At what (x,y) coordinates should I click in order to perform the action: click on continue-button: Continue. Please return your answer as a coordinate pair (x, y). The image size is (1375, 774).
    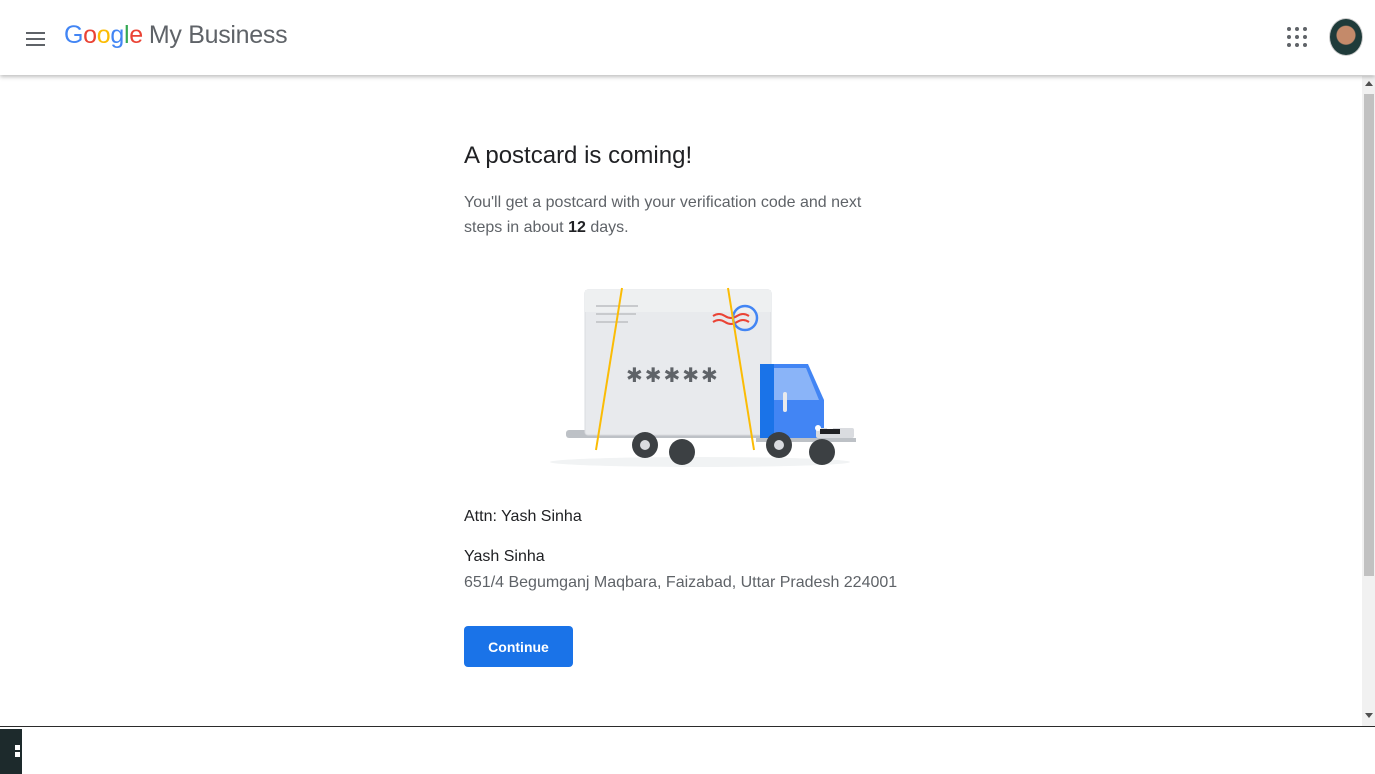
    Looking at the image, I should click on (518, 646).